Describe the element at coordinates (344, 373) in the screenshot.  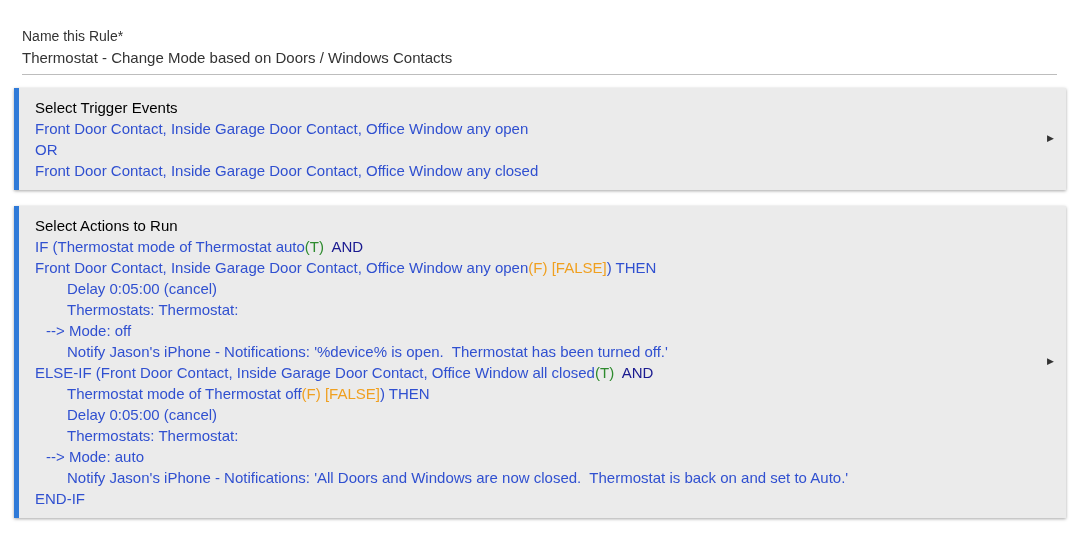
I see `rule-line: ELSE-IF (Front Door Contact, Inside Garage Door Contact, Office Window all closed(T) AND` at that location.